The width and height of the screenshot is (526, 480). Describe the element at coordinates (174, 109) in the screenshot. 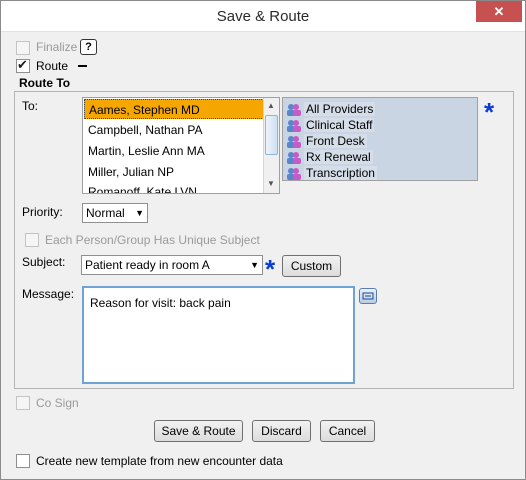

I see `list-item: Aames, Stephen MD` at that location.